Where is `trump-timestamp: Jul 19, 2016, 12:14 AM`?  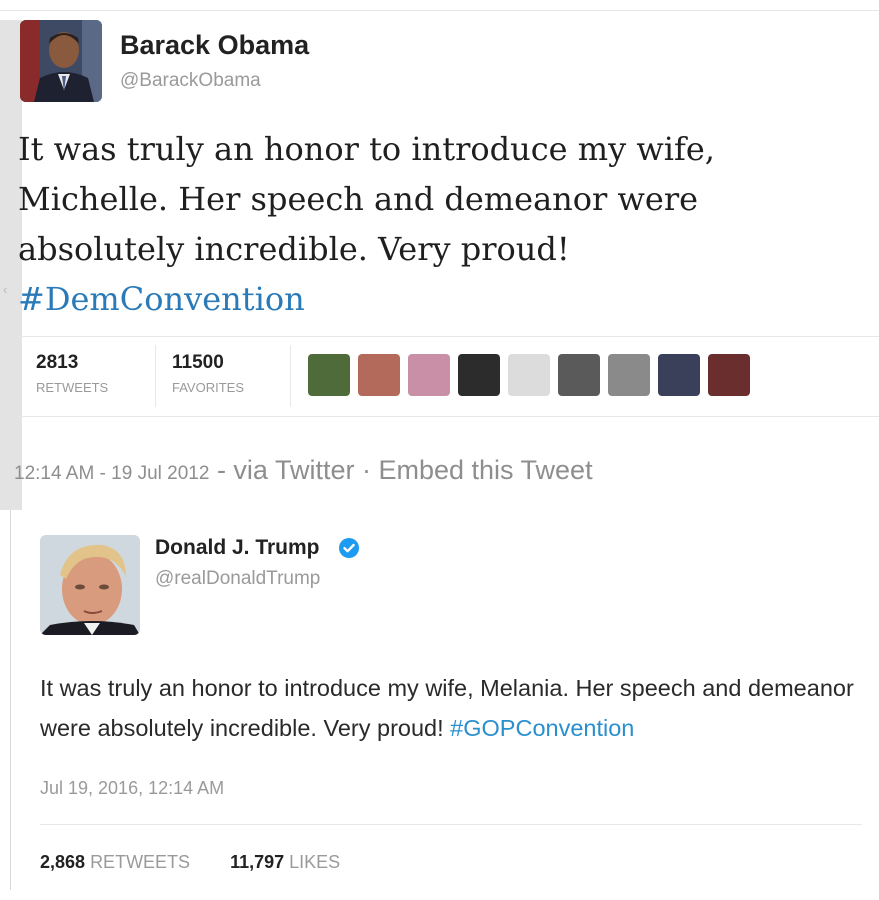 trump-timestamp: Jul 19, 2016, 12:14 AM is located at coordinates (132, 788).